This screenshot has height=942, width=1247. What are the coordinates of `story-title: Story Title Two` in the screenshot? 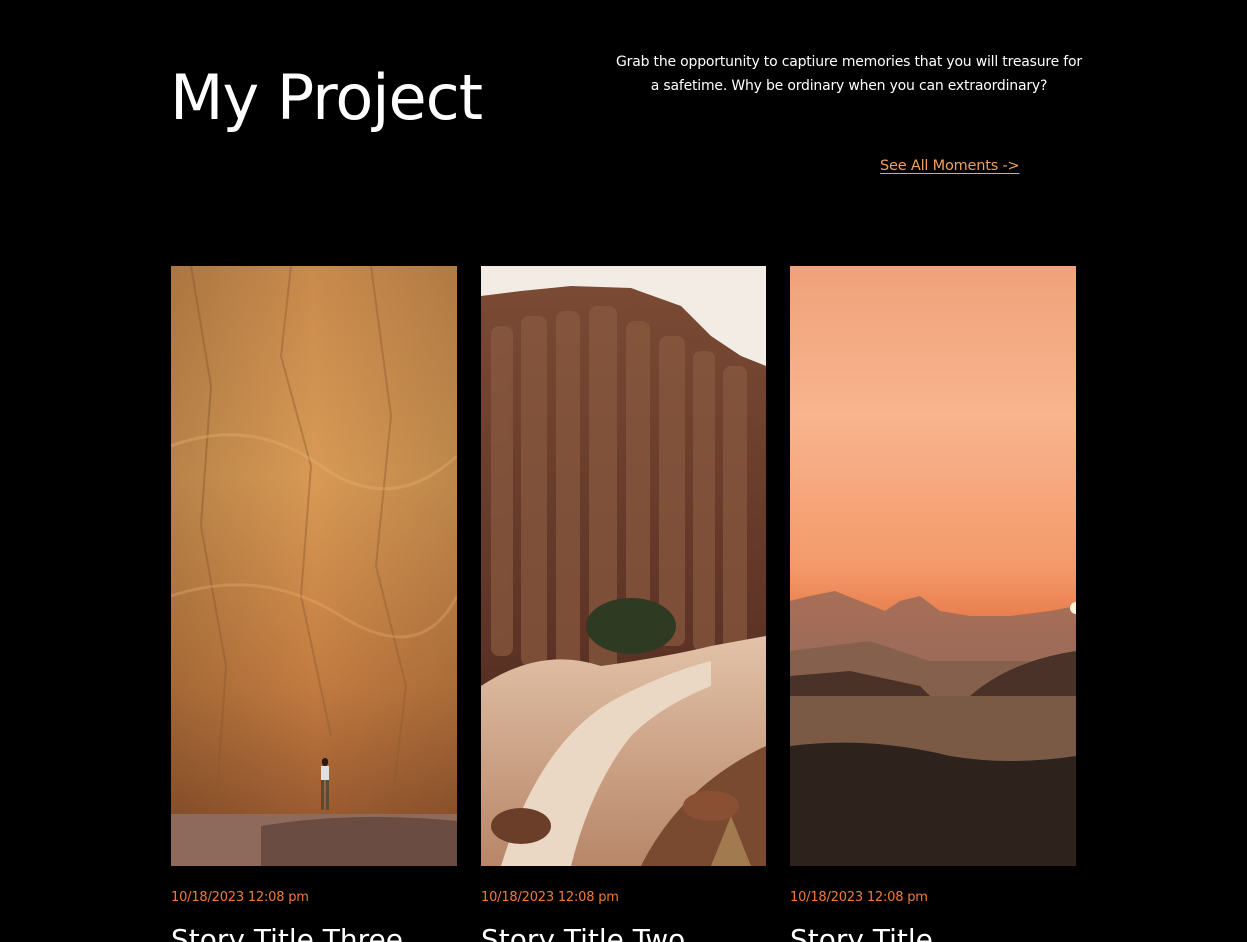 It's located at (583, 931).